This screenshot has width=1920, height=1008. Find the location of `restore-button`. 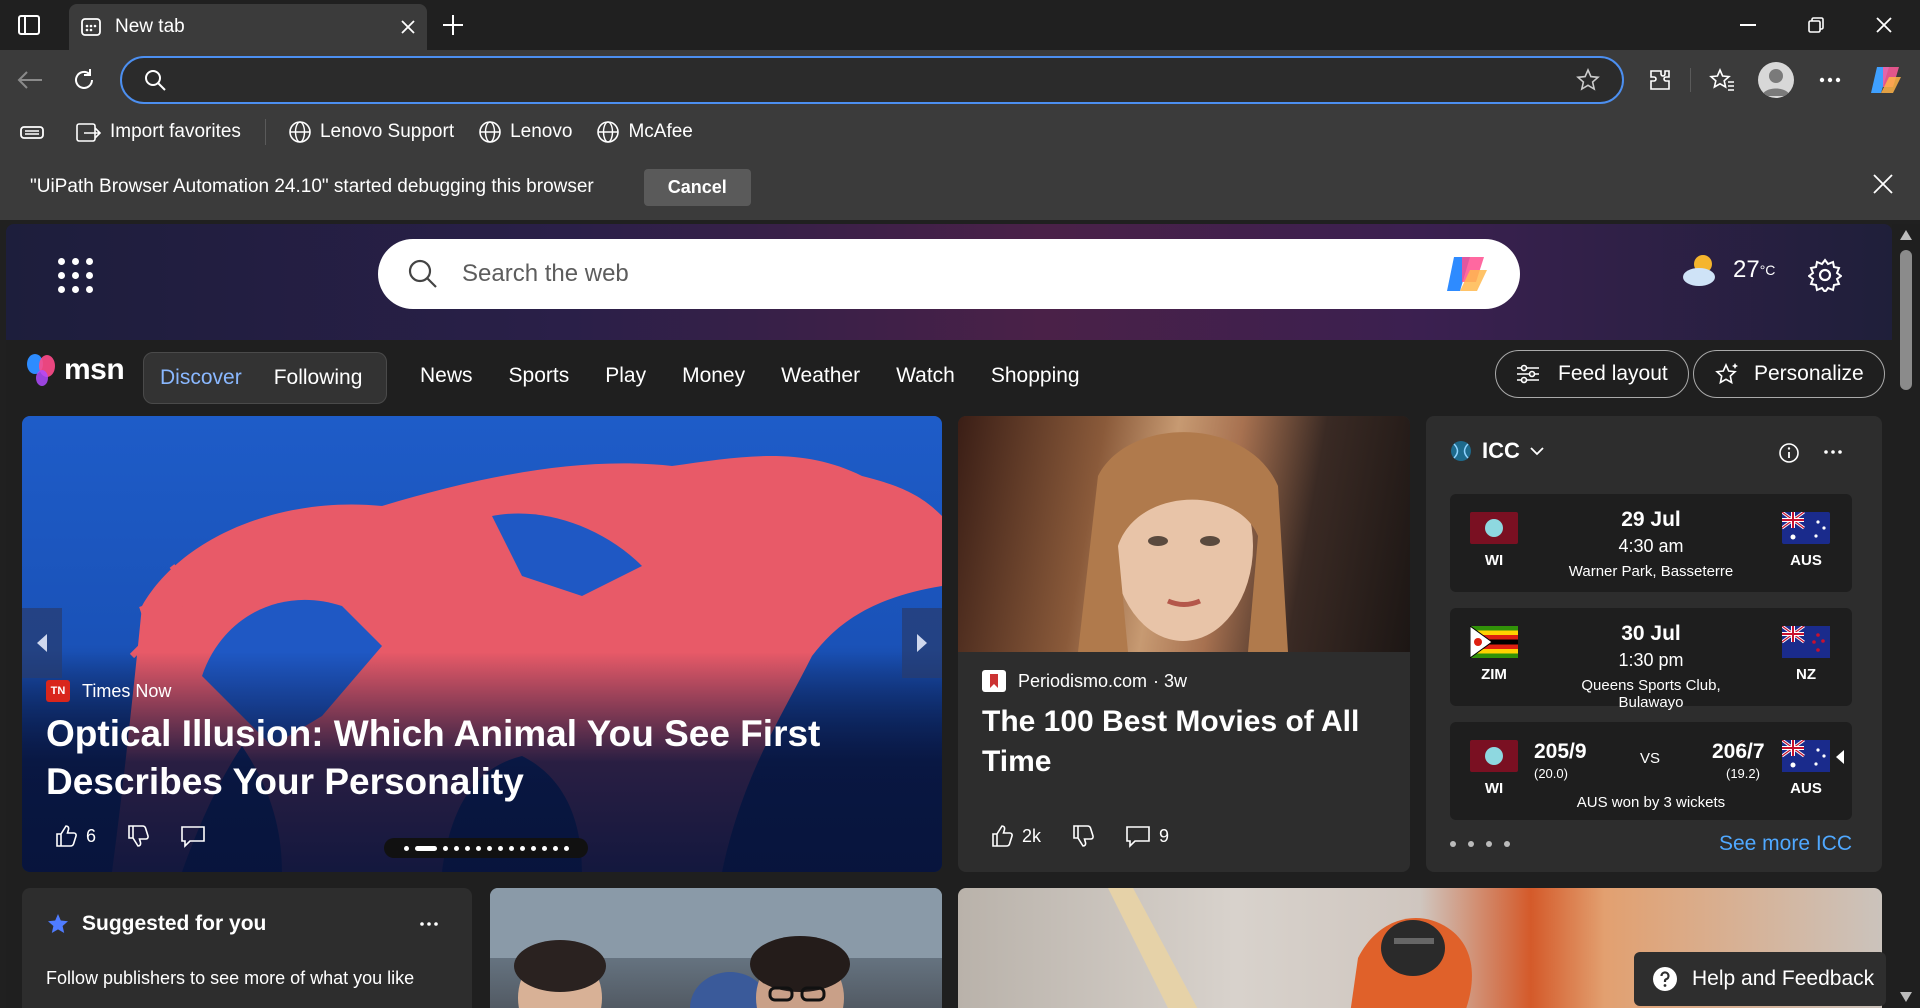

restore-button is located at coordinates (1816, 25).